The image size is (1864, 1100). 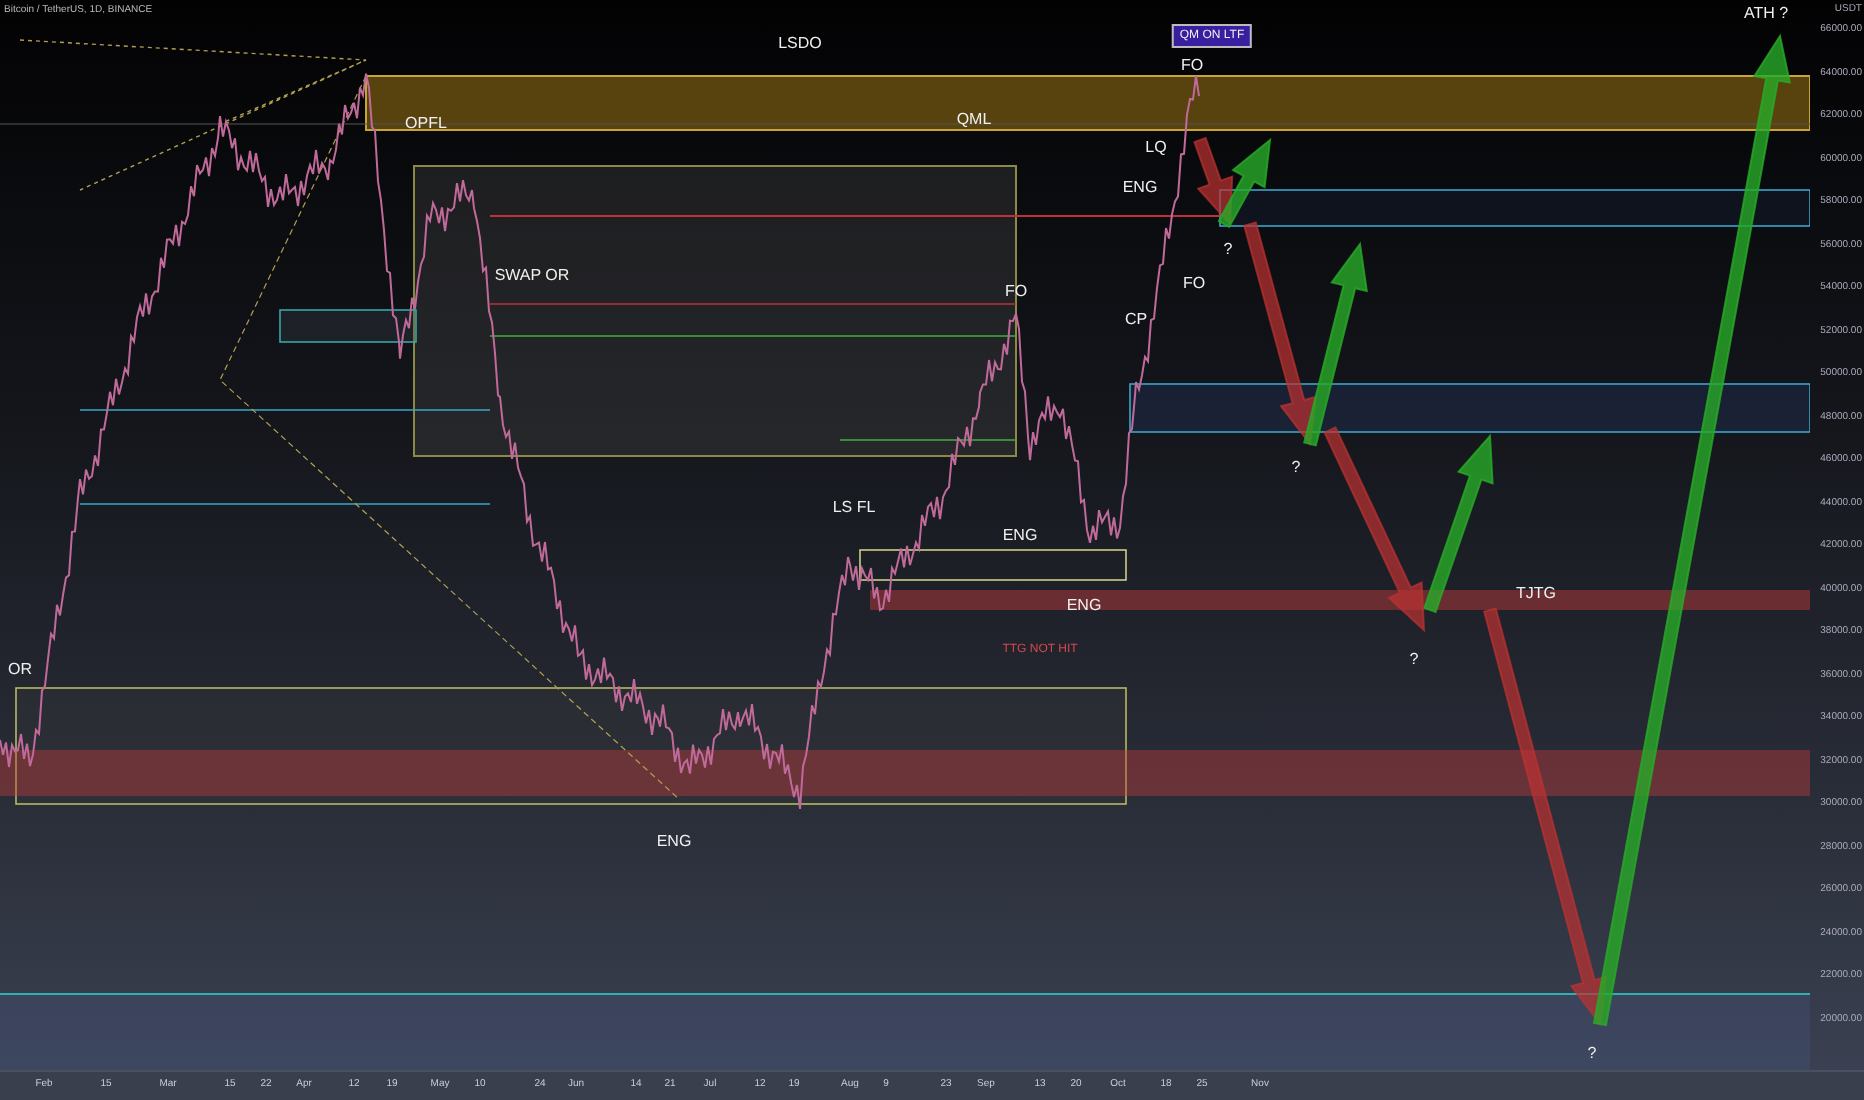 I want to click on chart-annotation: QML, so click(x=974, y=120).